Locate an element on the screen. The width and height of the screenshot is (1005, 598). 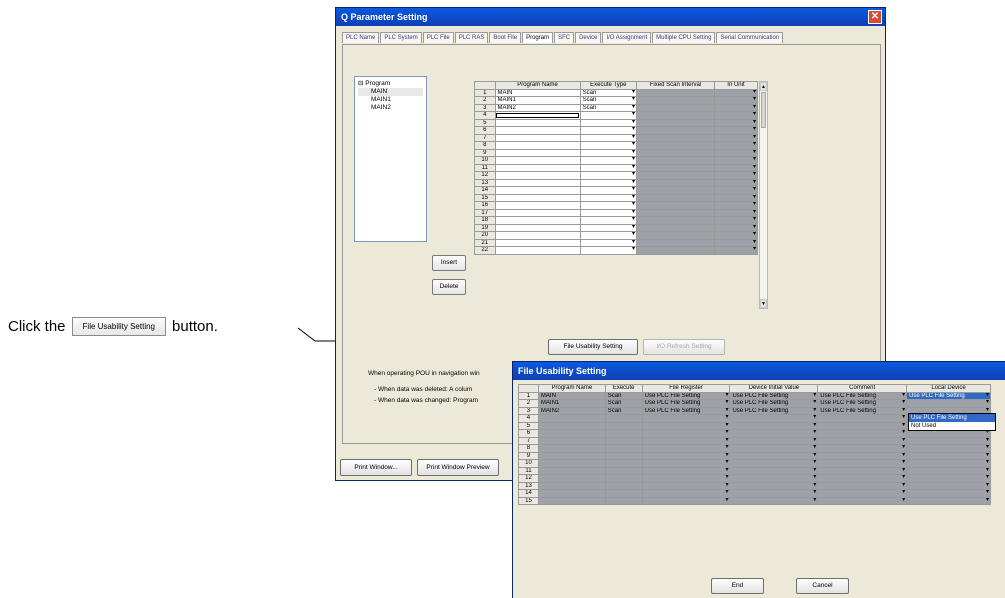
scroll-up-icon: ▲ is located at coordinates (763, 86).